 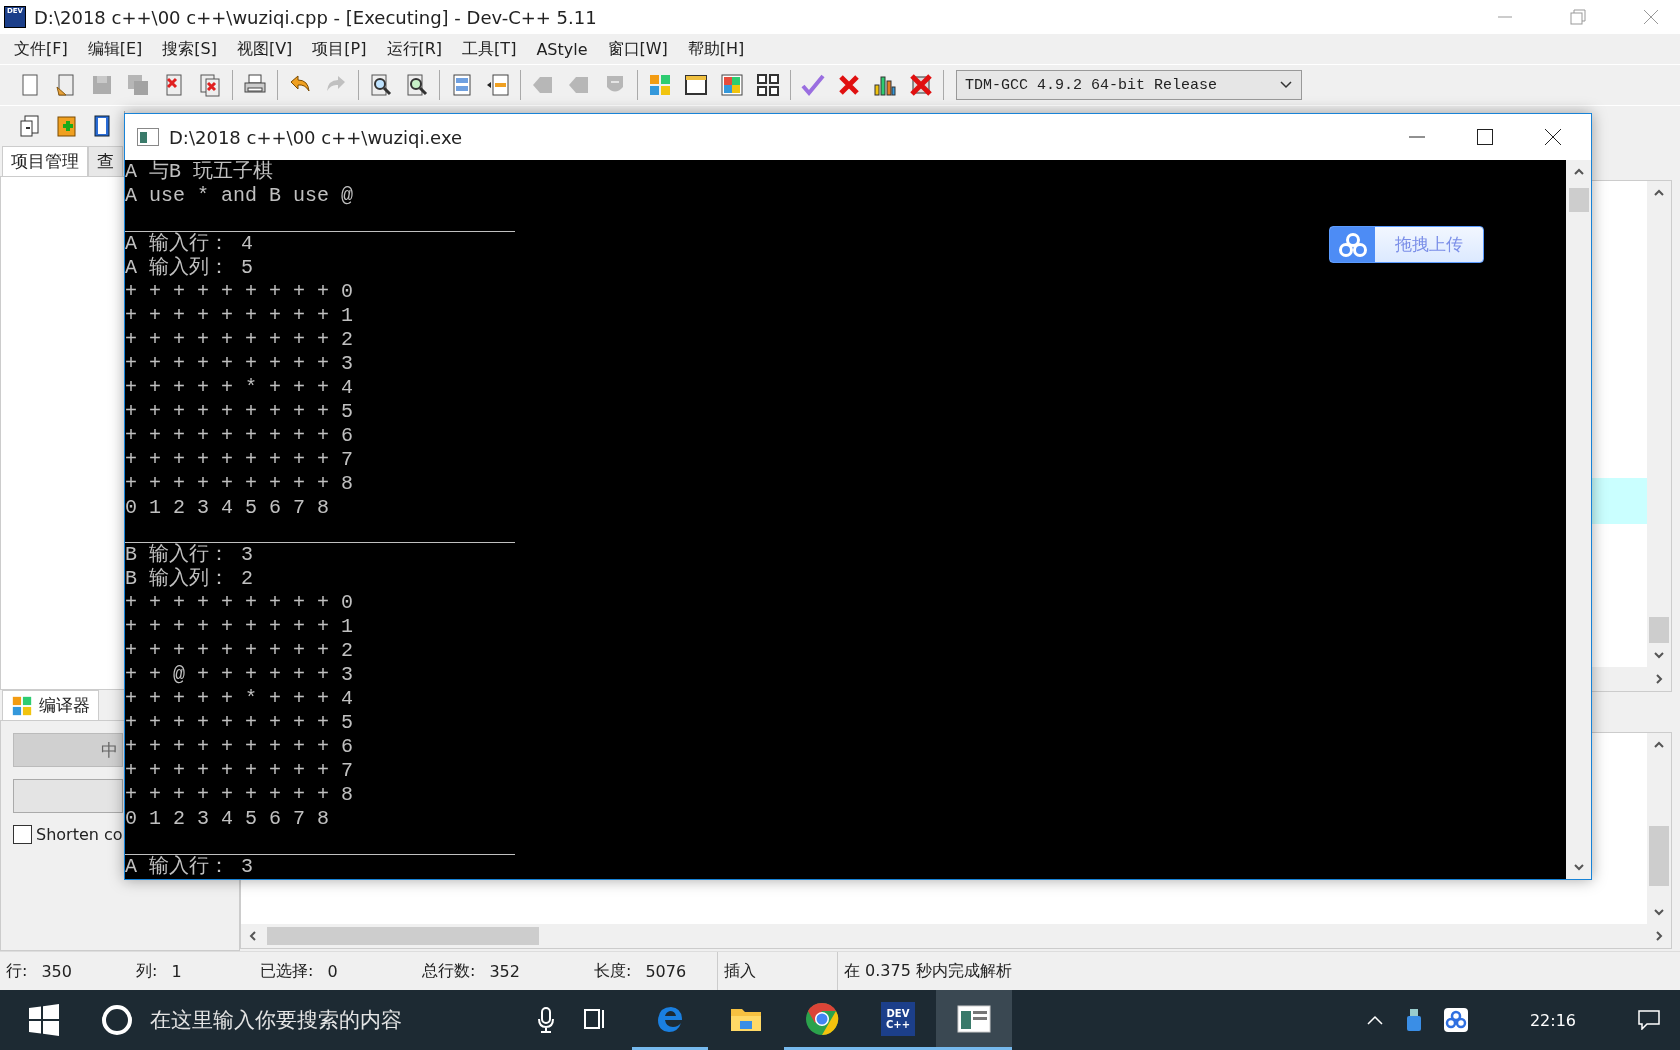 I want to click on panel-tab: 编译器, so click(x=50, y=705).